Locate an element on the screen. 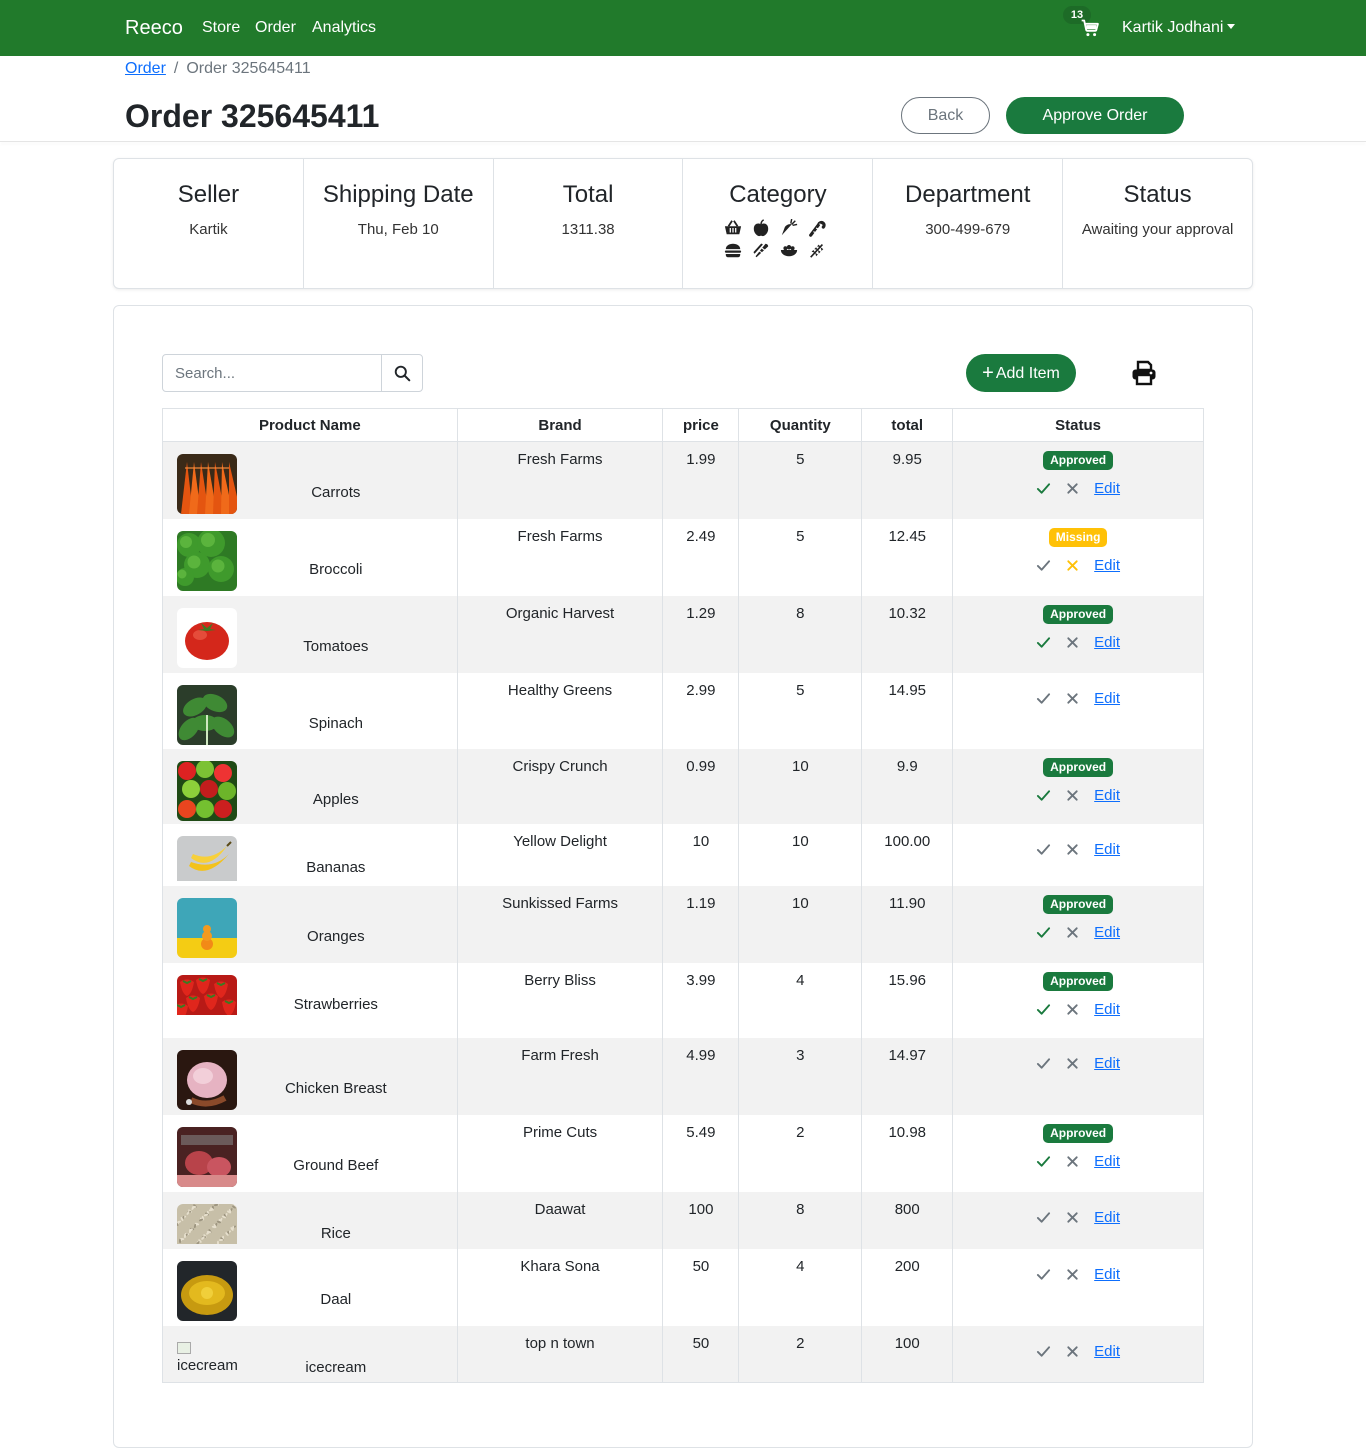  nav-link-order: Order is located at coordinates (275, 28).